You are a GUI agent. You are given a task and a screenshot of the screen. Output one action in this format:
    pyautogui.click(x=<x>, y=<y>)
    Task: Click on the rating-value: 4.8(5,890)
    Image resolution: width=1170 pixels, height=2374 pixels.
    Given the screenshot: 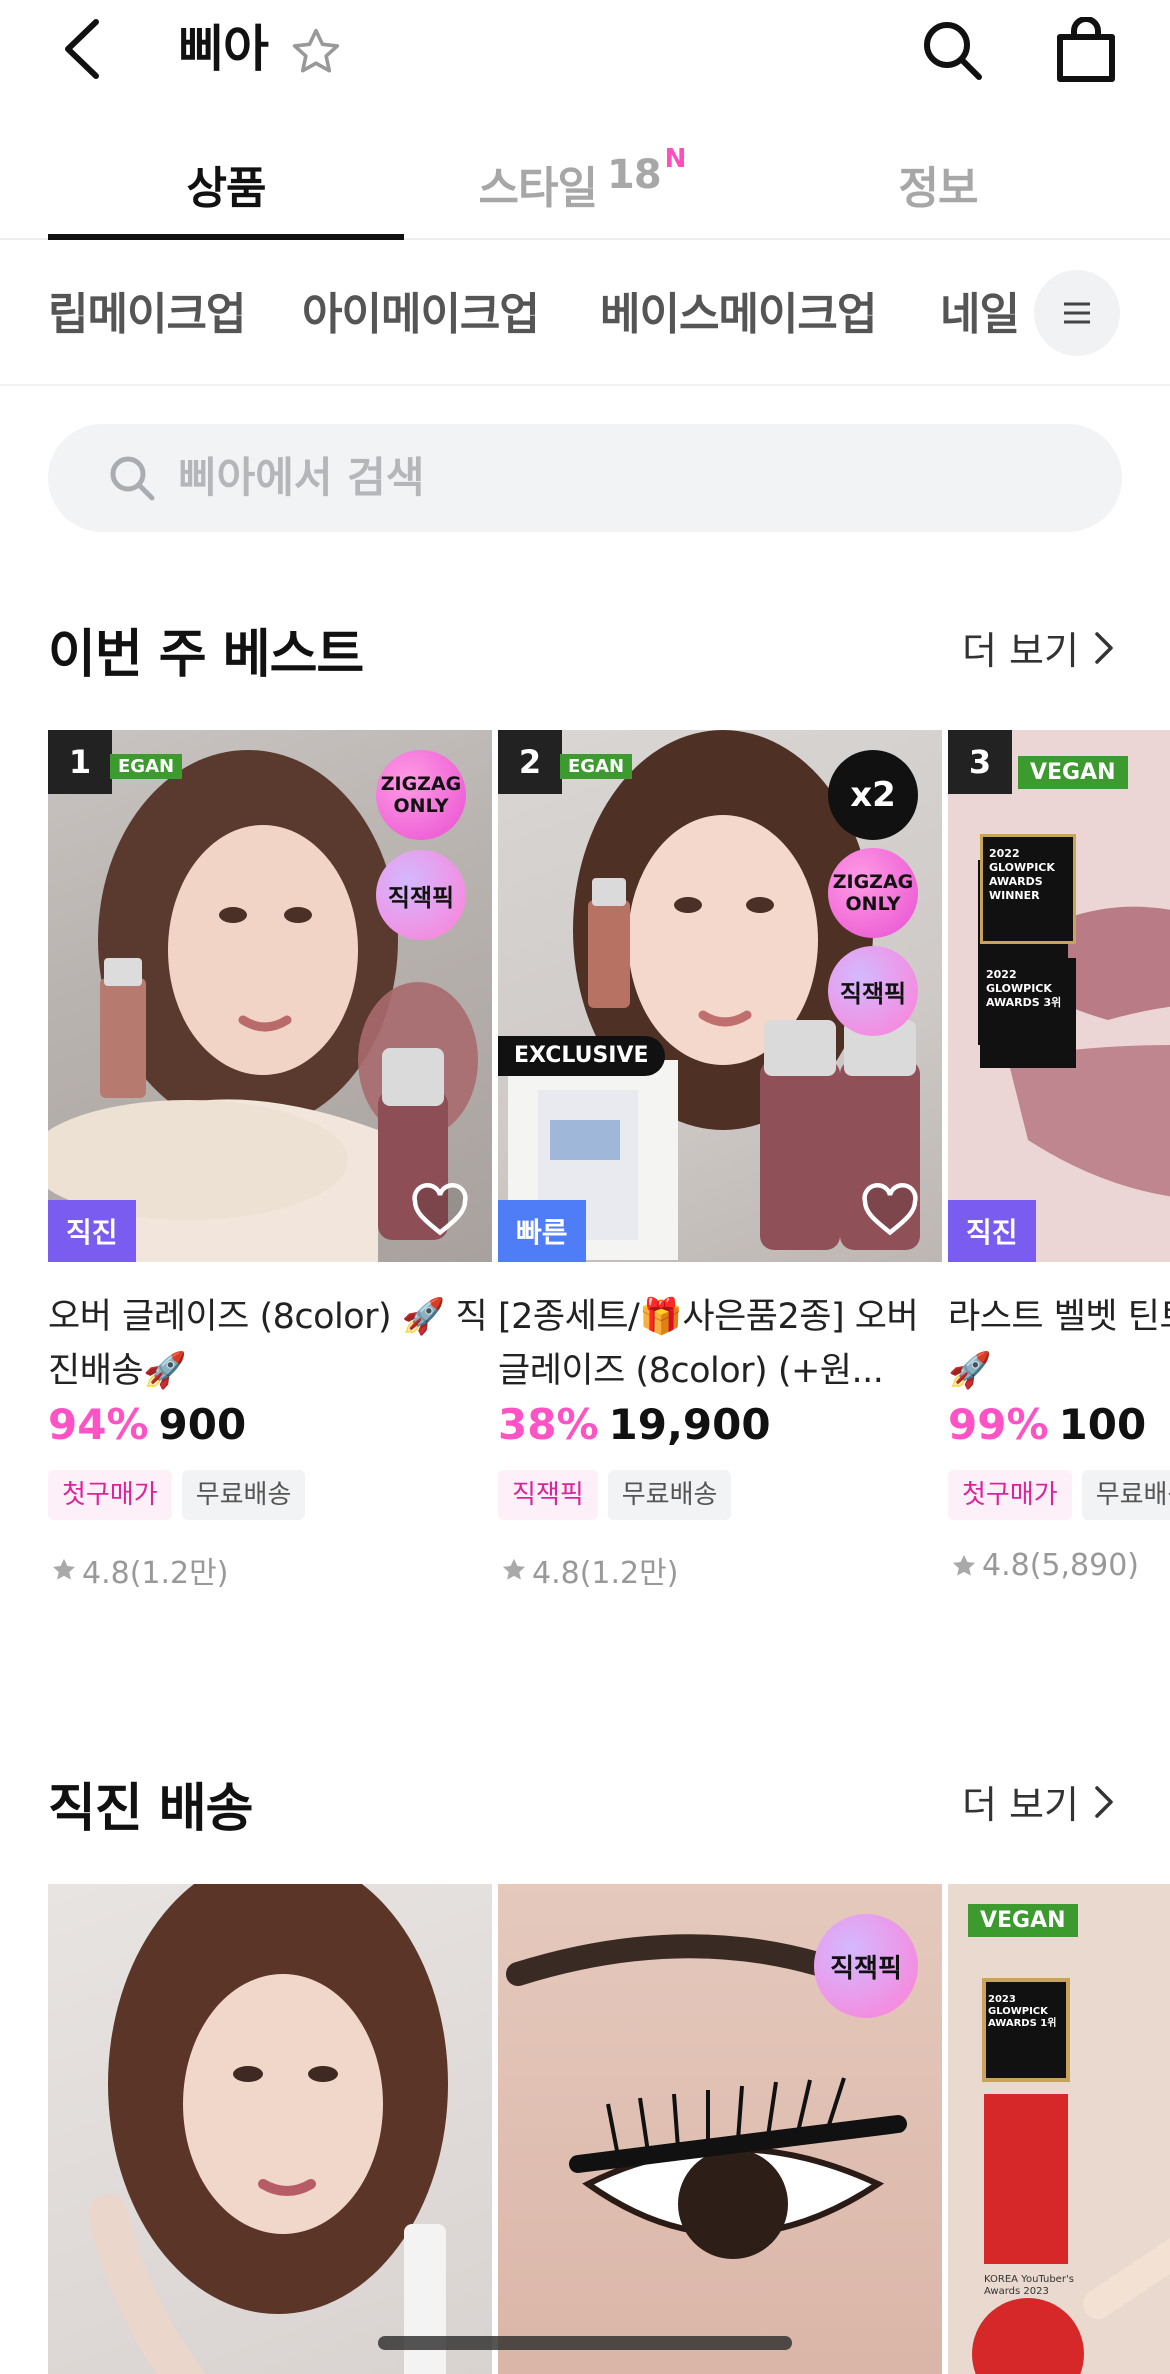 What is the action you would take?
    pyautogui.click(x=1061, y=1565)
    